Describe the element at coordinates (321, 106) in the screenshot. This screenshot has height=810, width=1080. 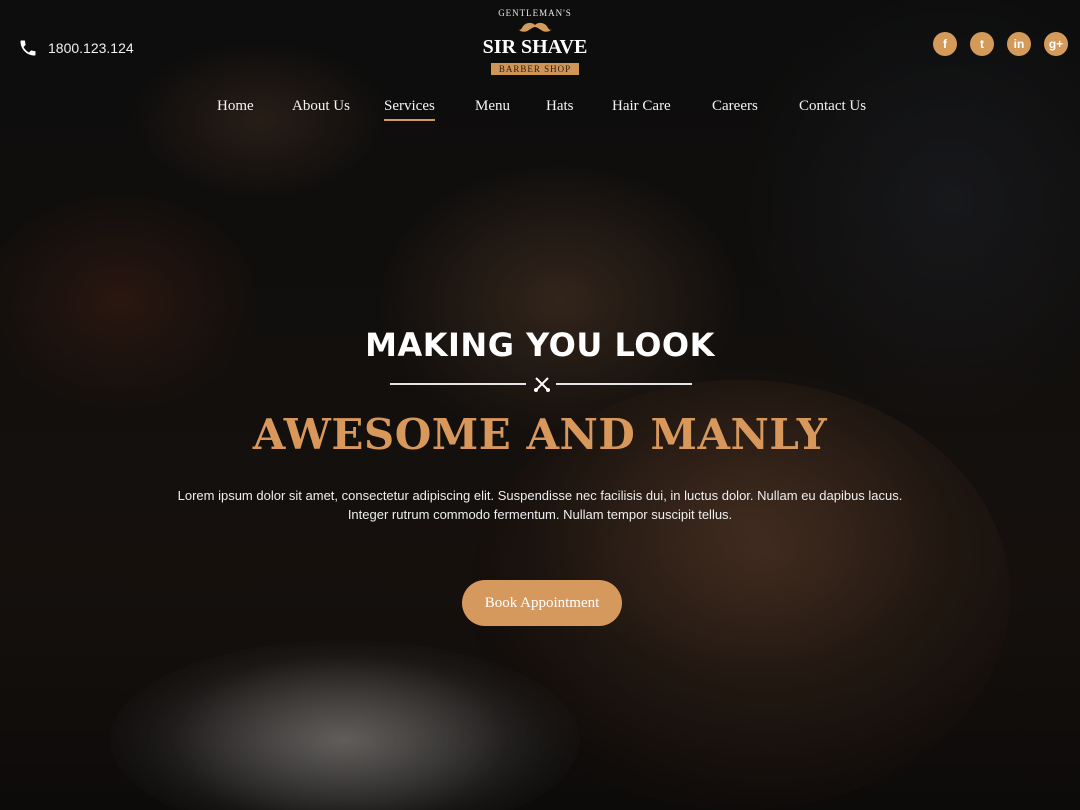
I see `nav-item-about-us: About Us` at that location.